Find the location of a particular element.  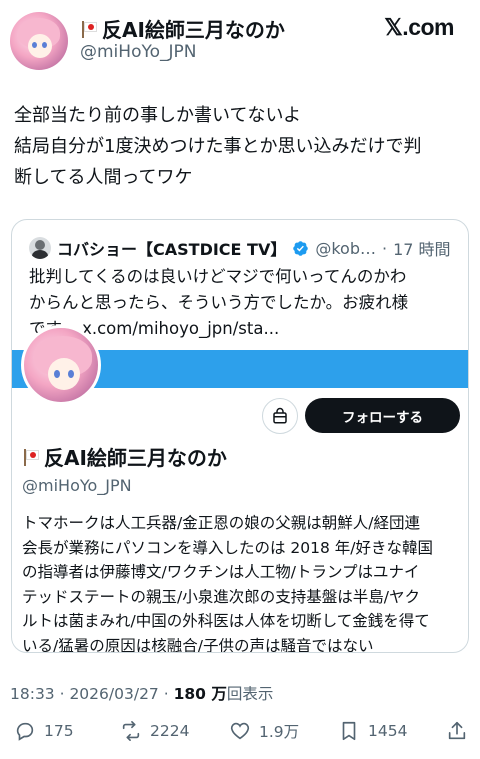

shopping-bag-icon is located at coordinates (280, 415).